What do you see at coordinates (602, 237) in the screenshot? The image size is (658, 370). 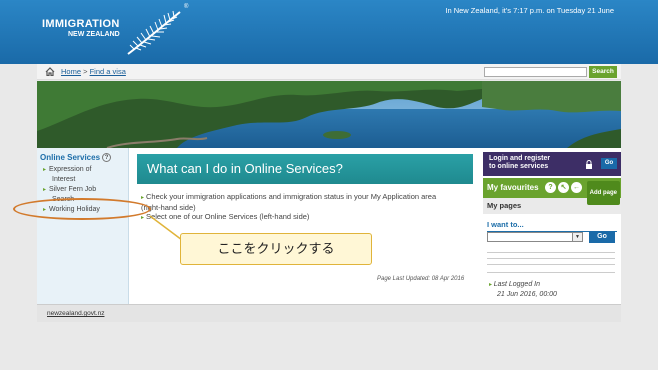 I see `i-want-to-go-button: Go` at bounding box center [602, 237].